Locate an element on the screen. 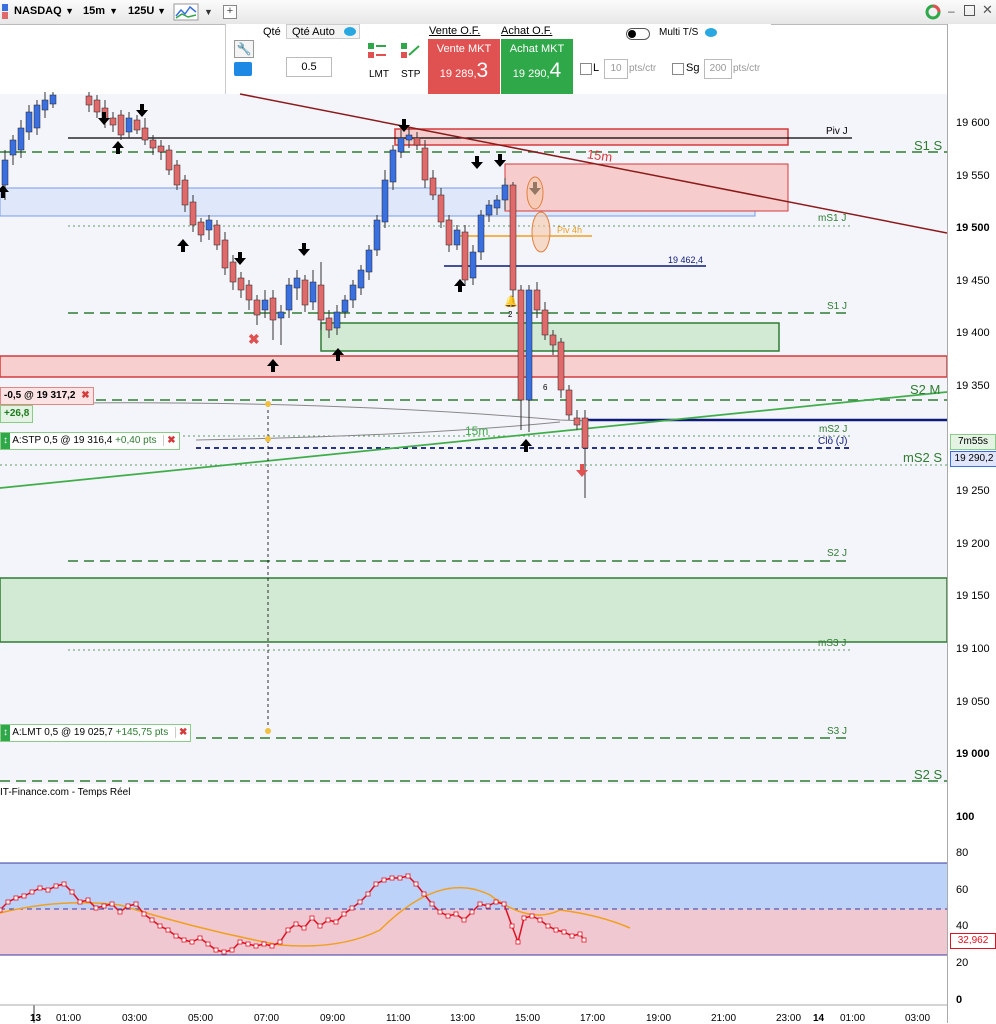  close-position-icon: ✖ is located at coordinates (85, 395).